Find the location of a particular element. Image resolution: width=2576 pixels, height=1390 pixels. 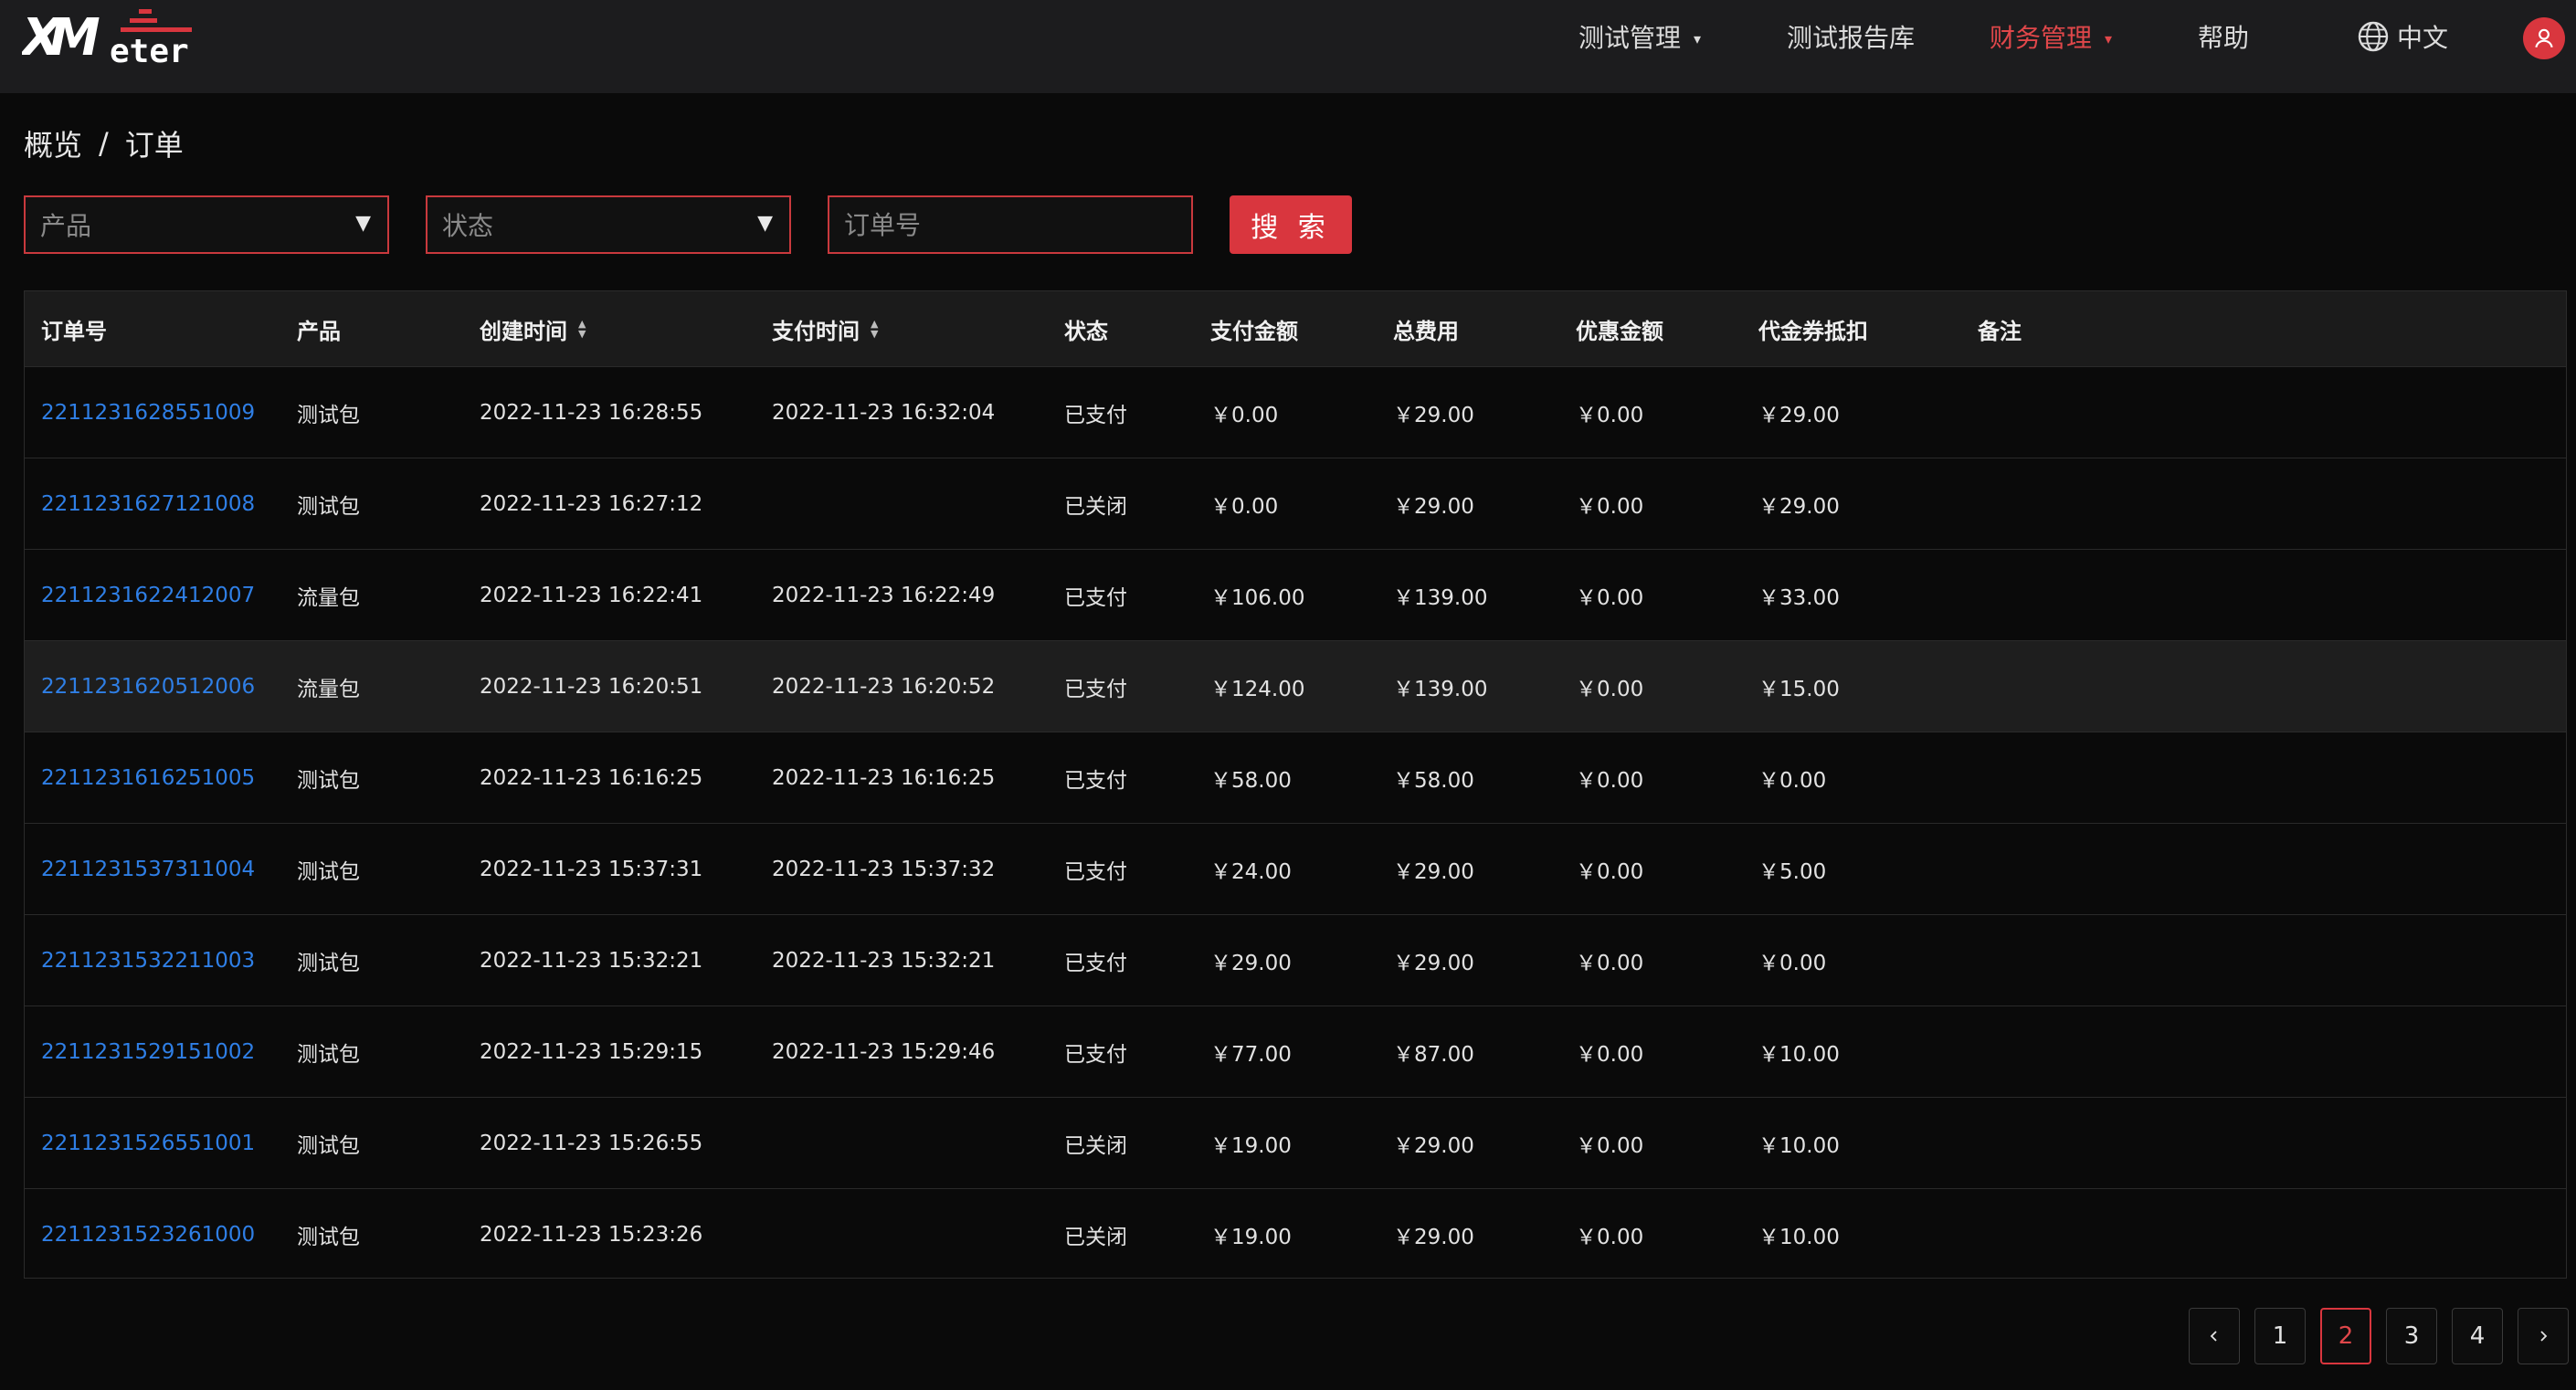

nav-help-label: 帮助 is located at coordinates (2224, 38).